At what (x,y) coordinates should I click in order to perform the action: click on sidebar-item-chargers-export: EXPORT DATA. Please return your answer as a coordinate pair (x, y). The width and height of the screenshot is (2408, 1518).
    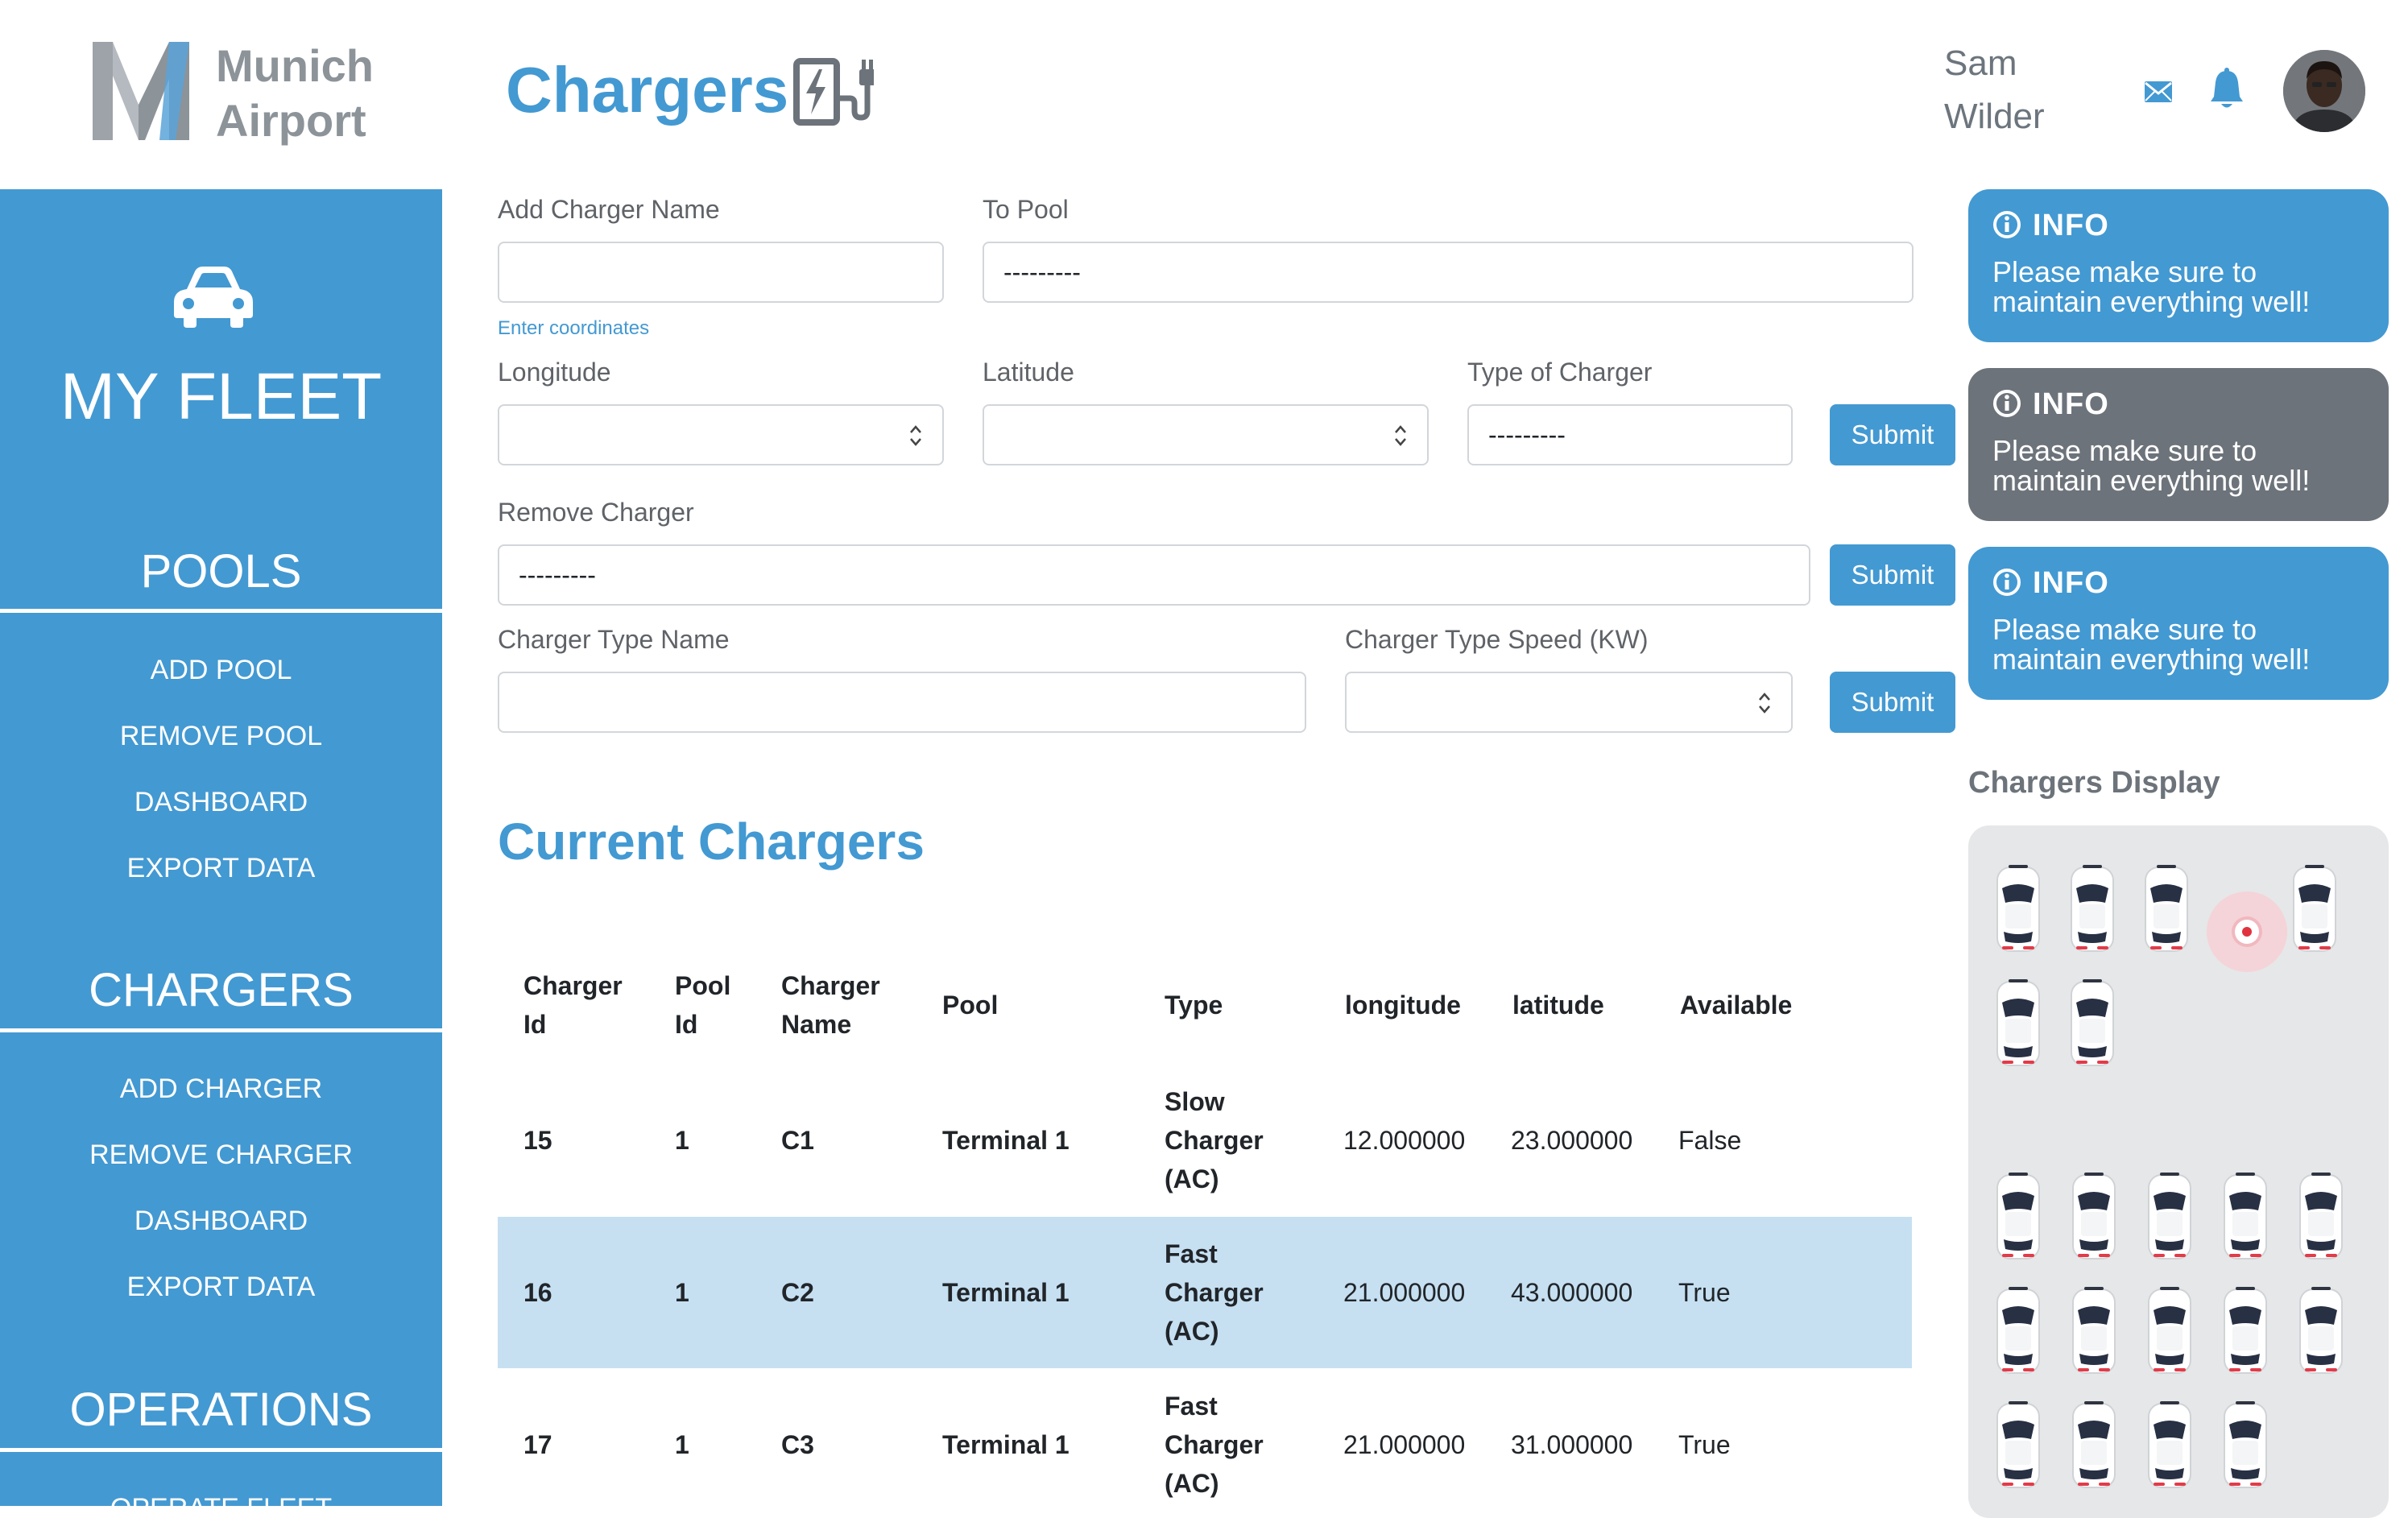
    Looking at the image, I should click on (221, 1287).